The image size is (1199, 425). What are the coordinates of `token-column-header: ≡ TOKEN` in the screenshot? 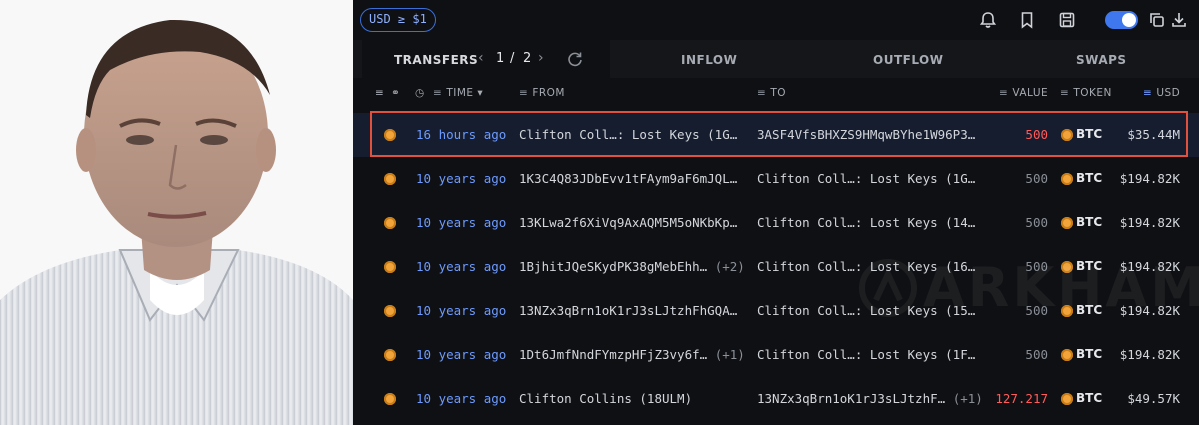 It's located at (1086, 93).